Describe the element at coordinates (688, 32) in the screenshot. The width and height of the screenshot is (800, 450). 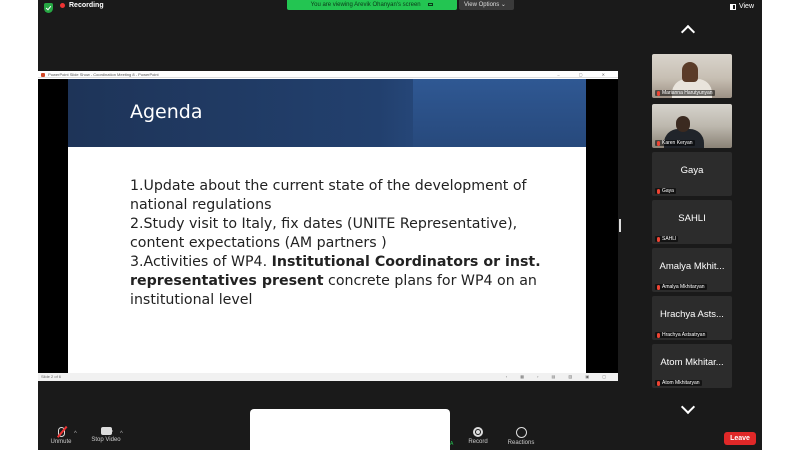
I see `chevron-up-icon` at that location.